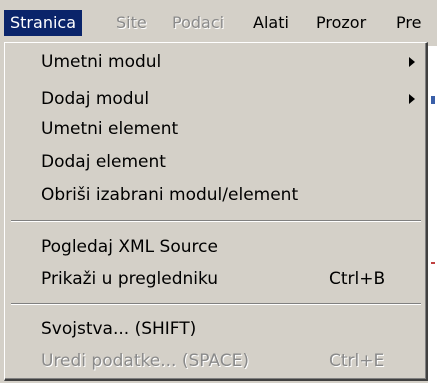 The height and width of the screenshot is (383, 437). I want to click on menu-stranica: Stranica, so click(43, 23).